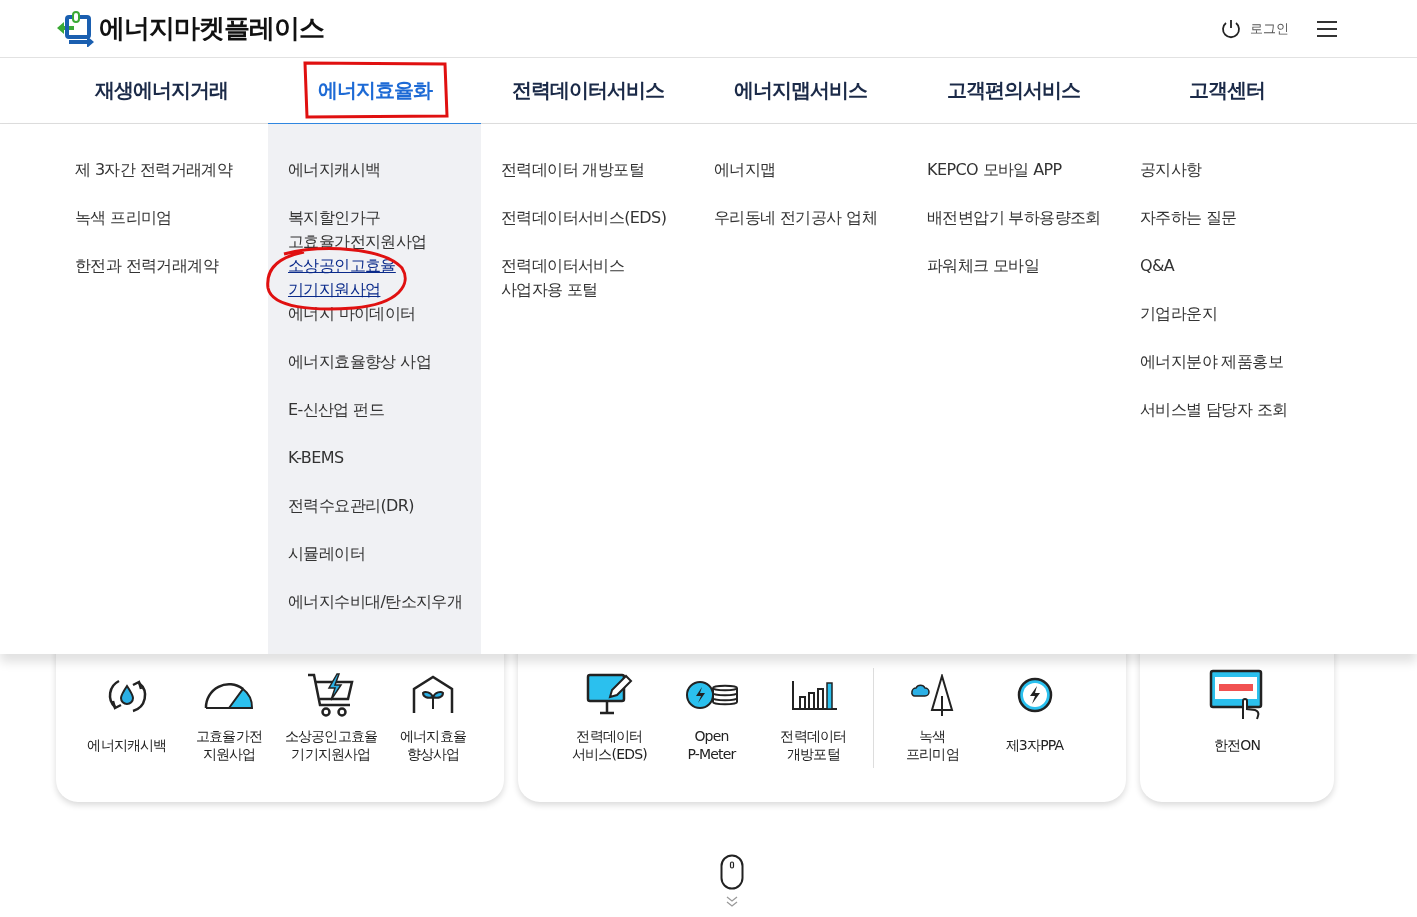  I want to click on lightning-circle-icon, so click(1034, 695).